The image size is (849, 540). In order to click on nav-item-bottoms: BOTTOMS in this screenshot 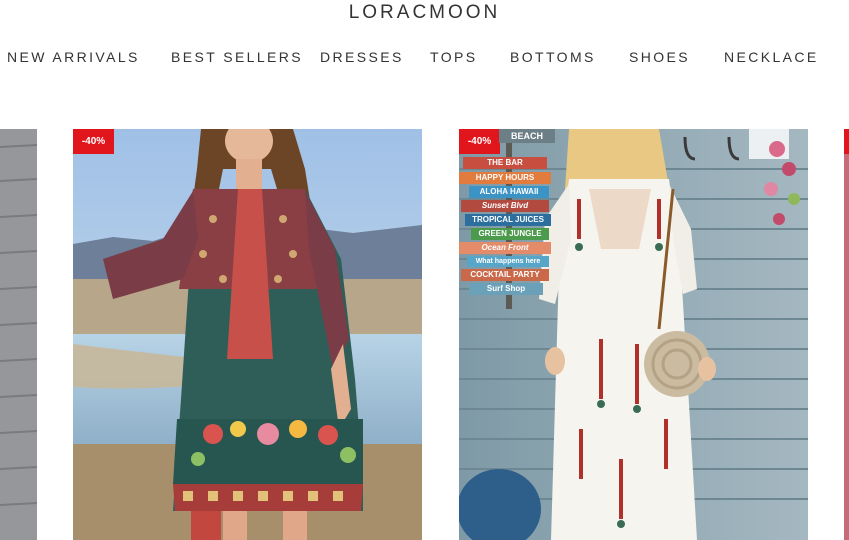, I will do `click(553, 57)`.